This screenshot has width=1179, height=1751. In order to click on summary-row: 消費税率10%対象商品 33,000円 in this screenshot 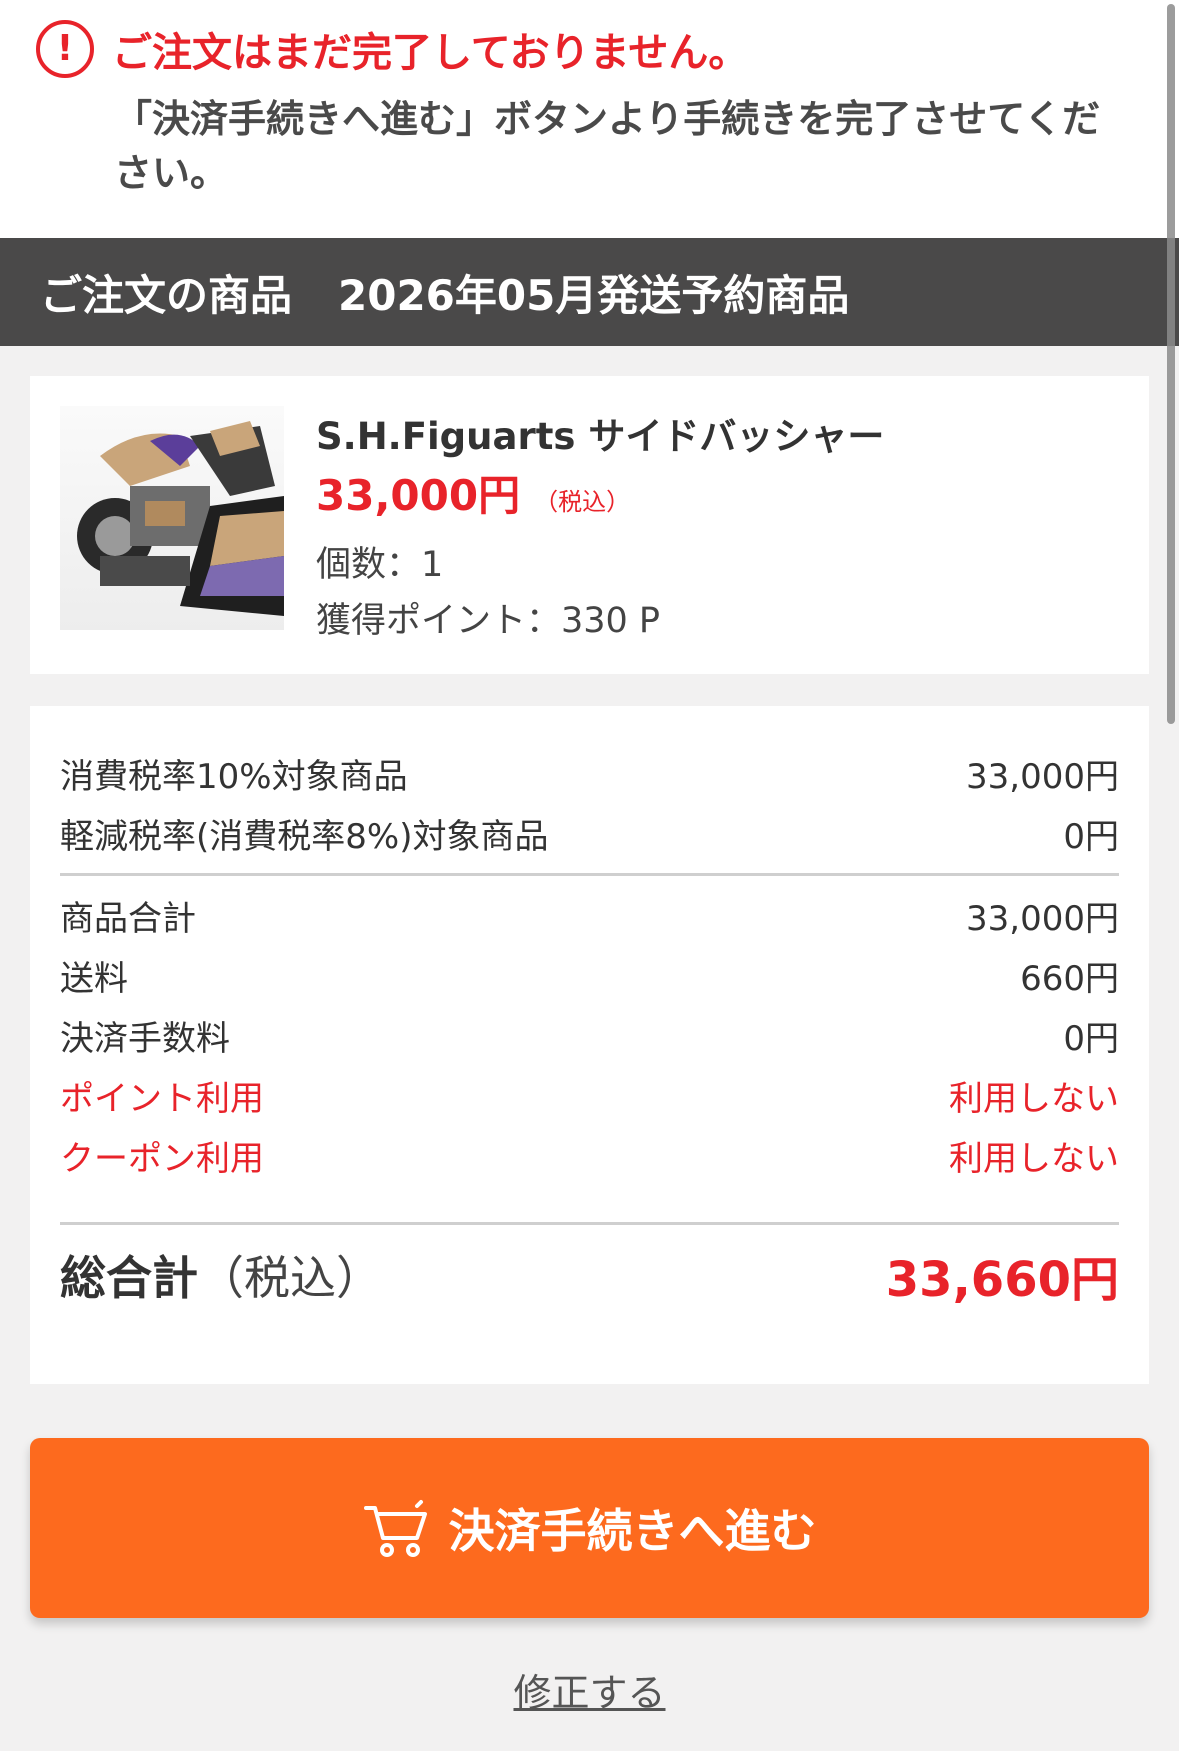, I will do `click(589, 773)`.